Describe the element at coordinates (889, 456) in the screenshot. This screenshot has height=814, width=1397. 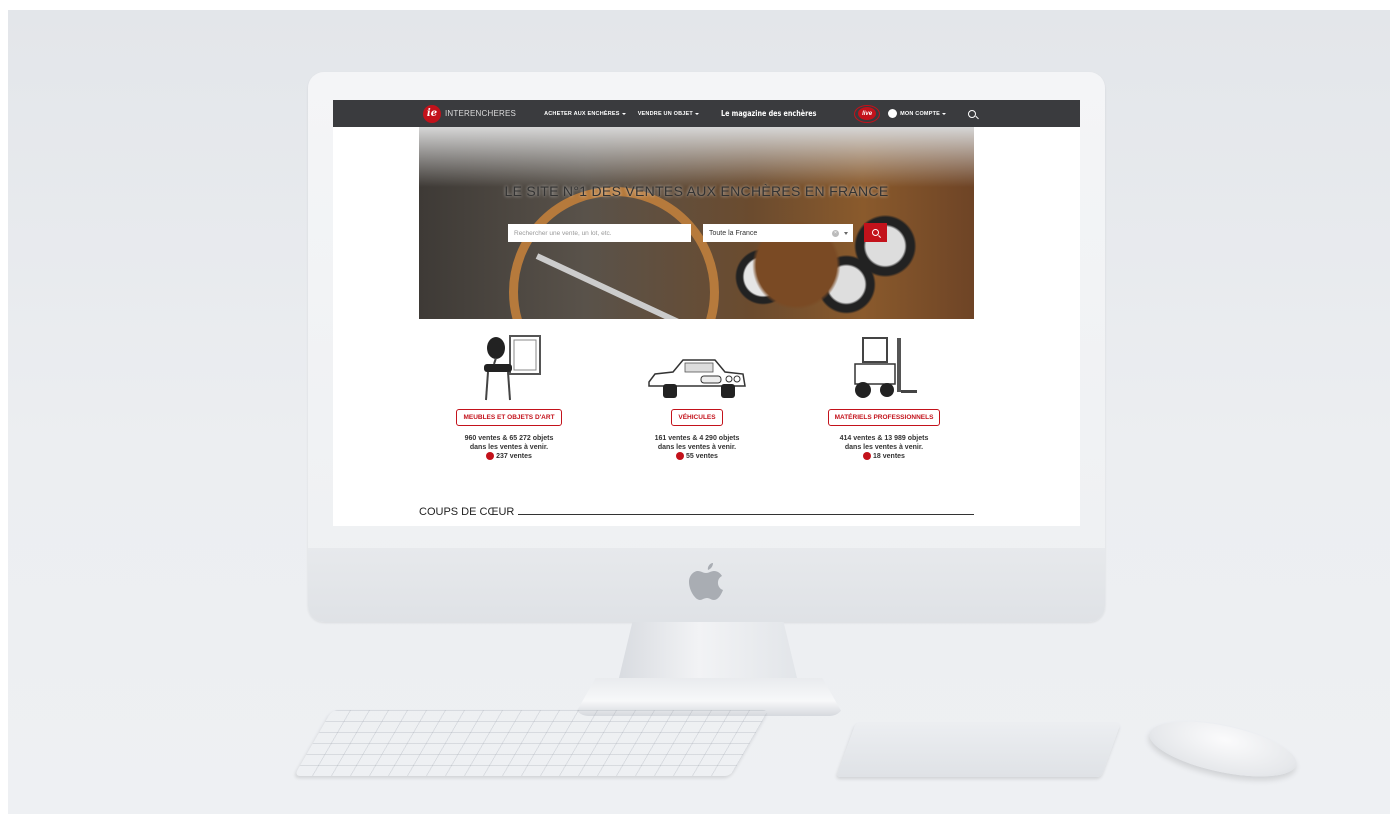
I see `live-count-text: 18 ventes` at that location.